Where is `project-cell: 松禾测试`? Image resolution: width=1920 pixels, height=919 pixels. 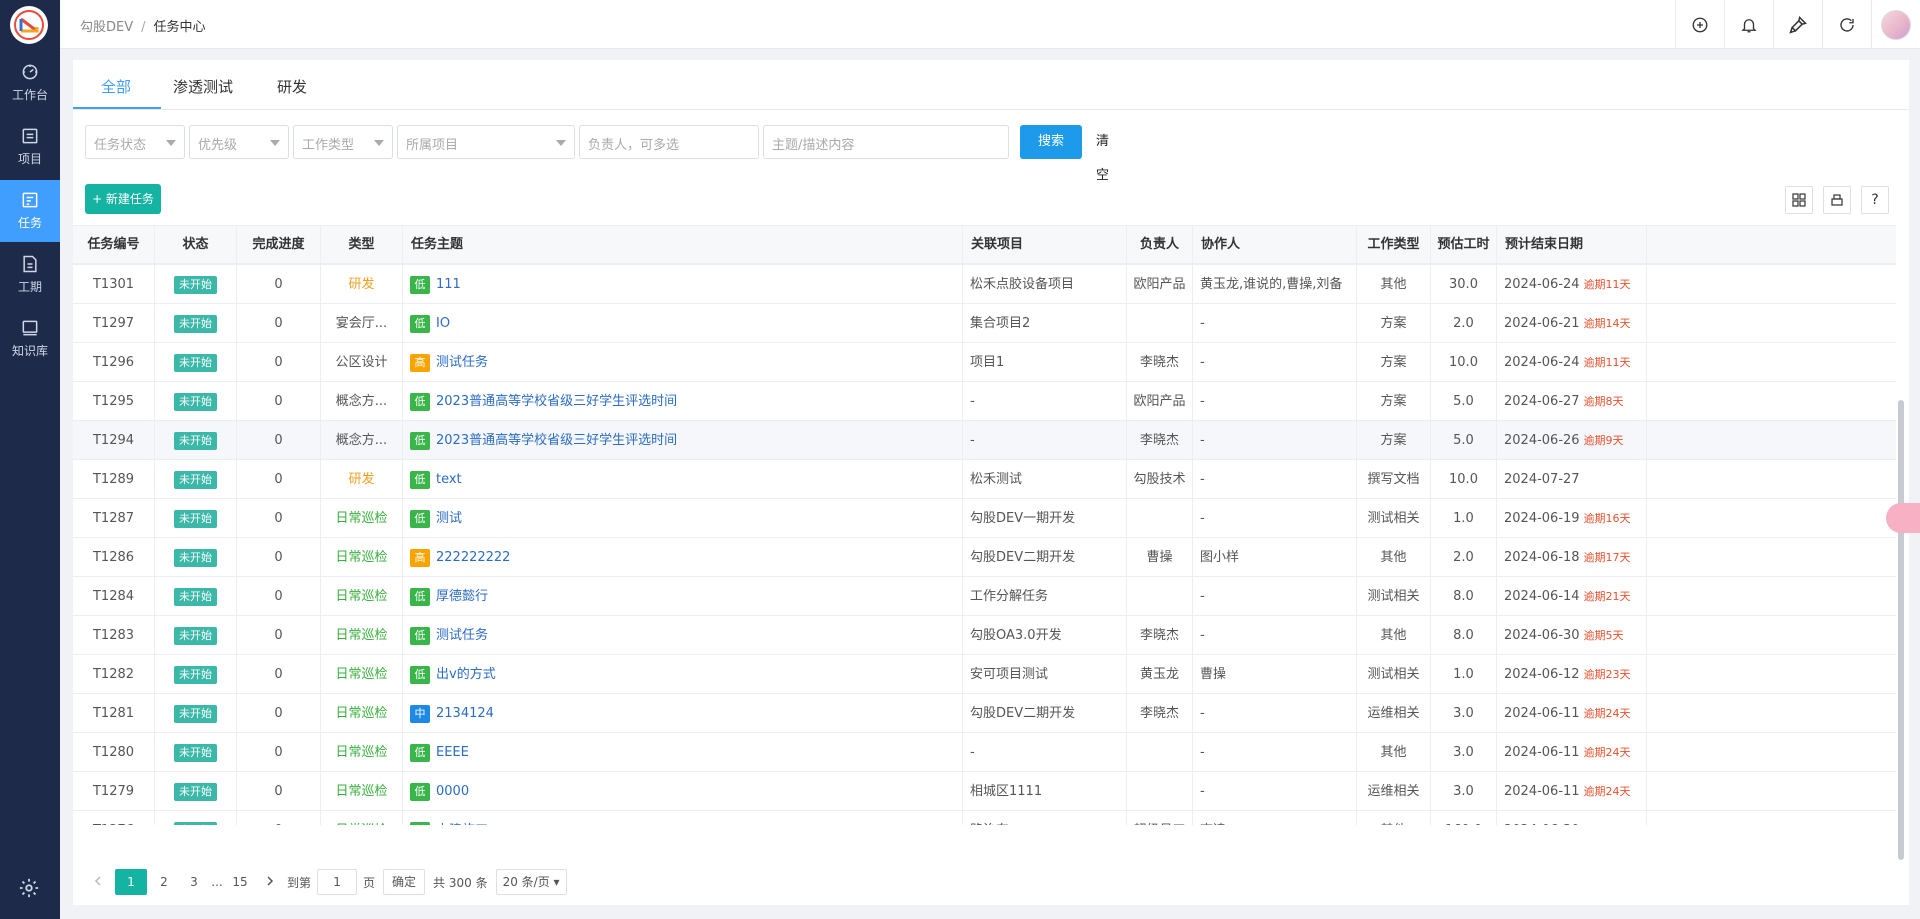 project-cell: 松禾测试 is located at coordinates (1045, 479).